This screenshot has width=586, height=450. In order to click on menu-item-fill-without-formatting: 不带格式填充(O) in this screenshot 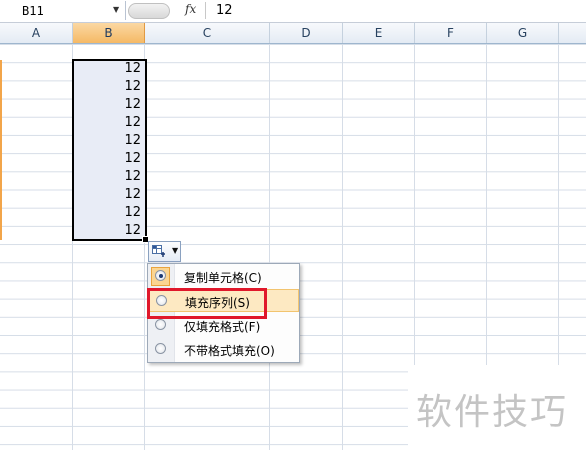, I will do `click(223, 349)`.